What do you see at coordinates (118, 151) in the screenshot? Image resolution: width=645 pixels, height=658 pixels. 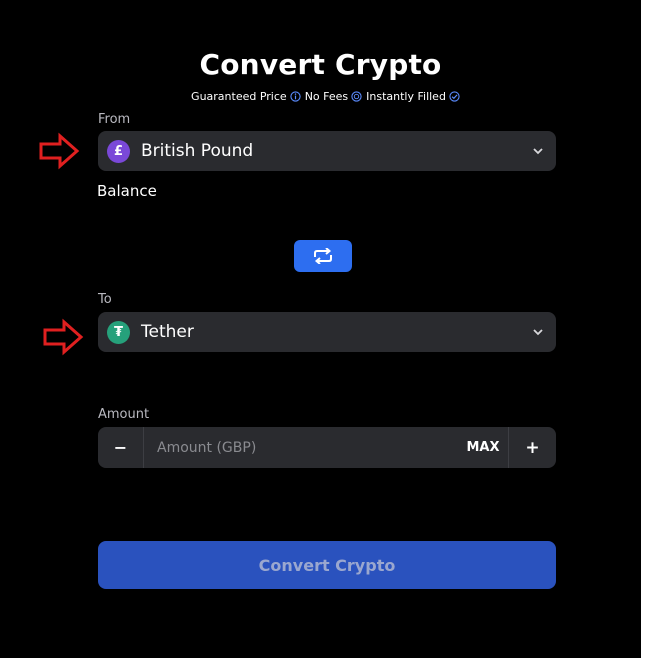 I see `pound-coin-icon: £` at bounding box center [118, 151].